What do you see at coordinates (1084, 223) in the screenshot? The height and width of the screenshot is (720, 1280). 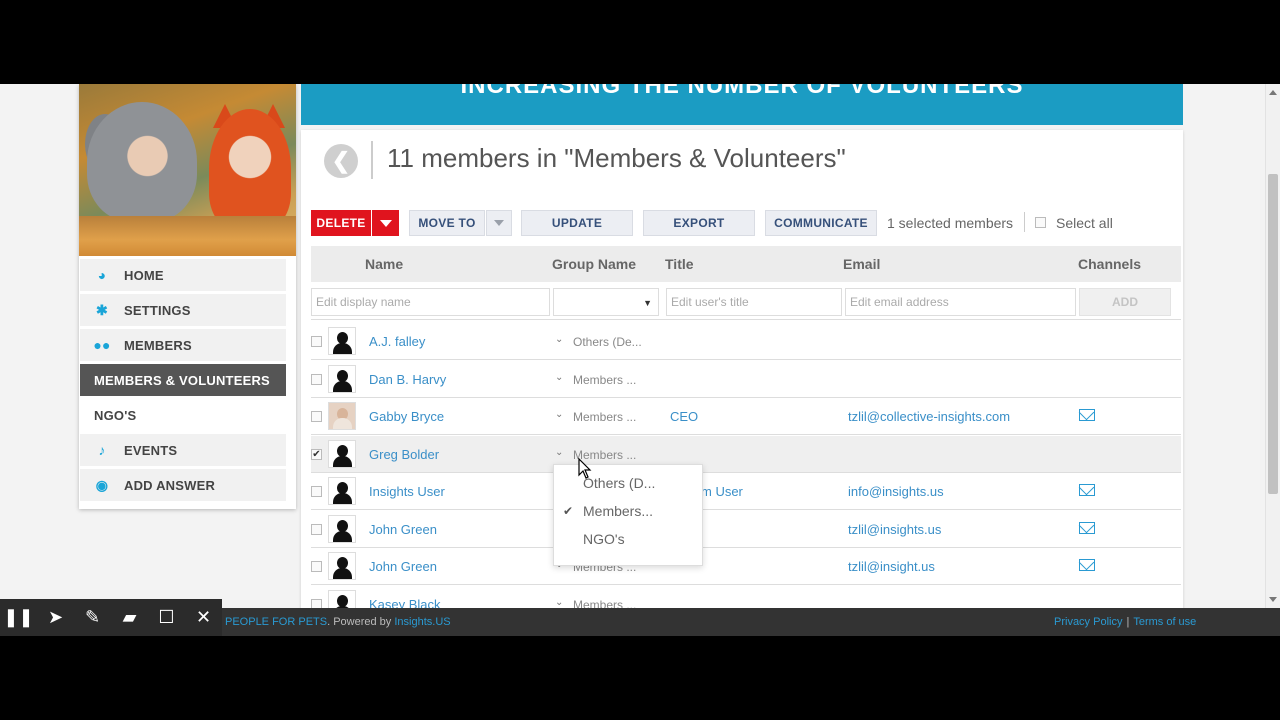 I see `select-all-label: Select all` at bounding box center [1084, 223].